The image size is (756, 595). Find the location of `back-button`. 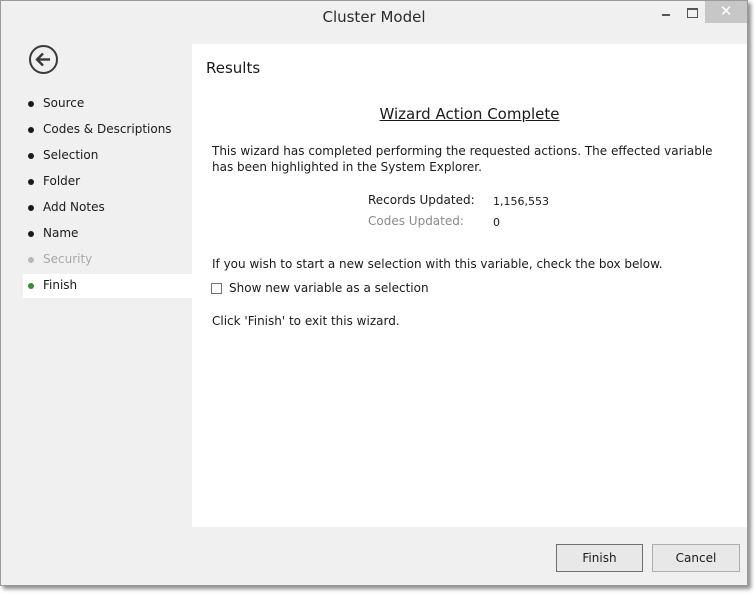

back-button is located at coordinates (43, 59).